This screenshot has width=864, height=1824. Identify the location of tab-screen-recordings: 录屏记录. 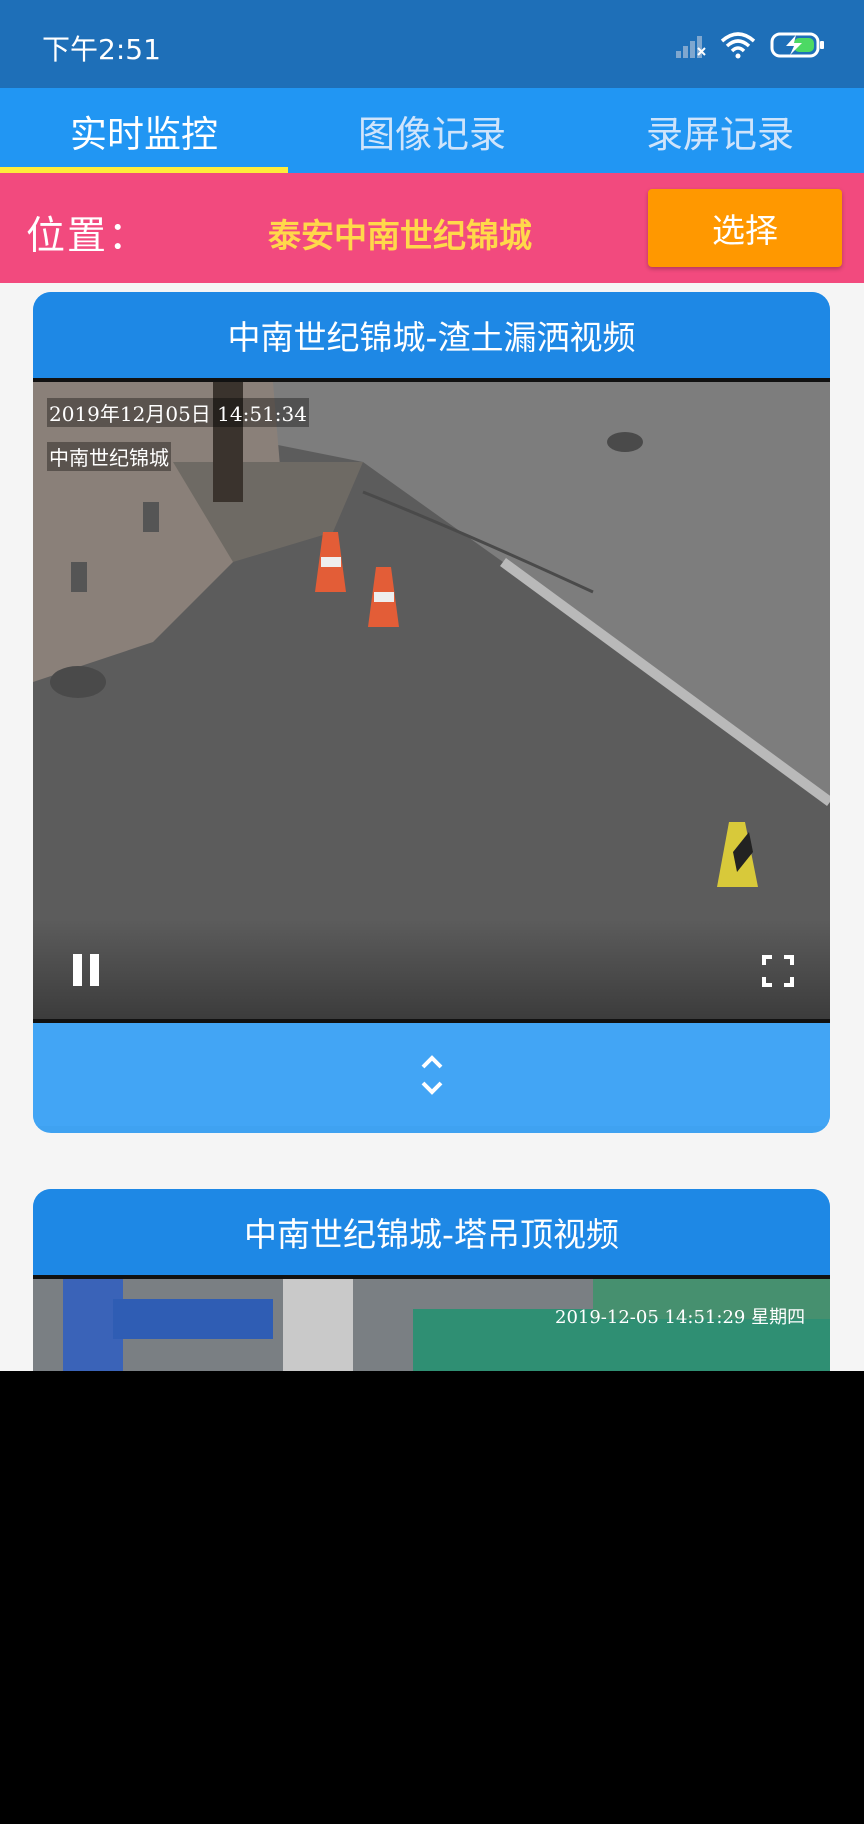
(720, 130).